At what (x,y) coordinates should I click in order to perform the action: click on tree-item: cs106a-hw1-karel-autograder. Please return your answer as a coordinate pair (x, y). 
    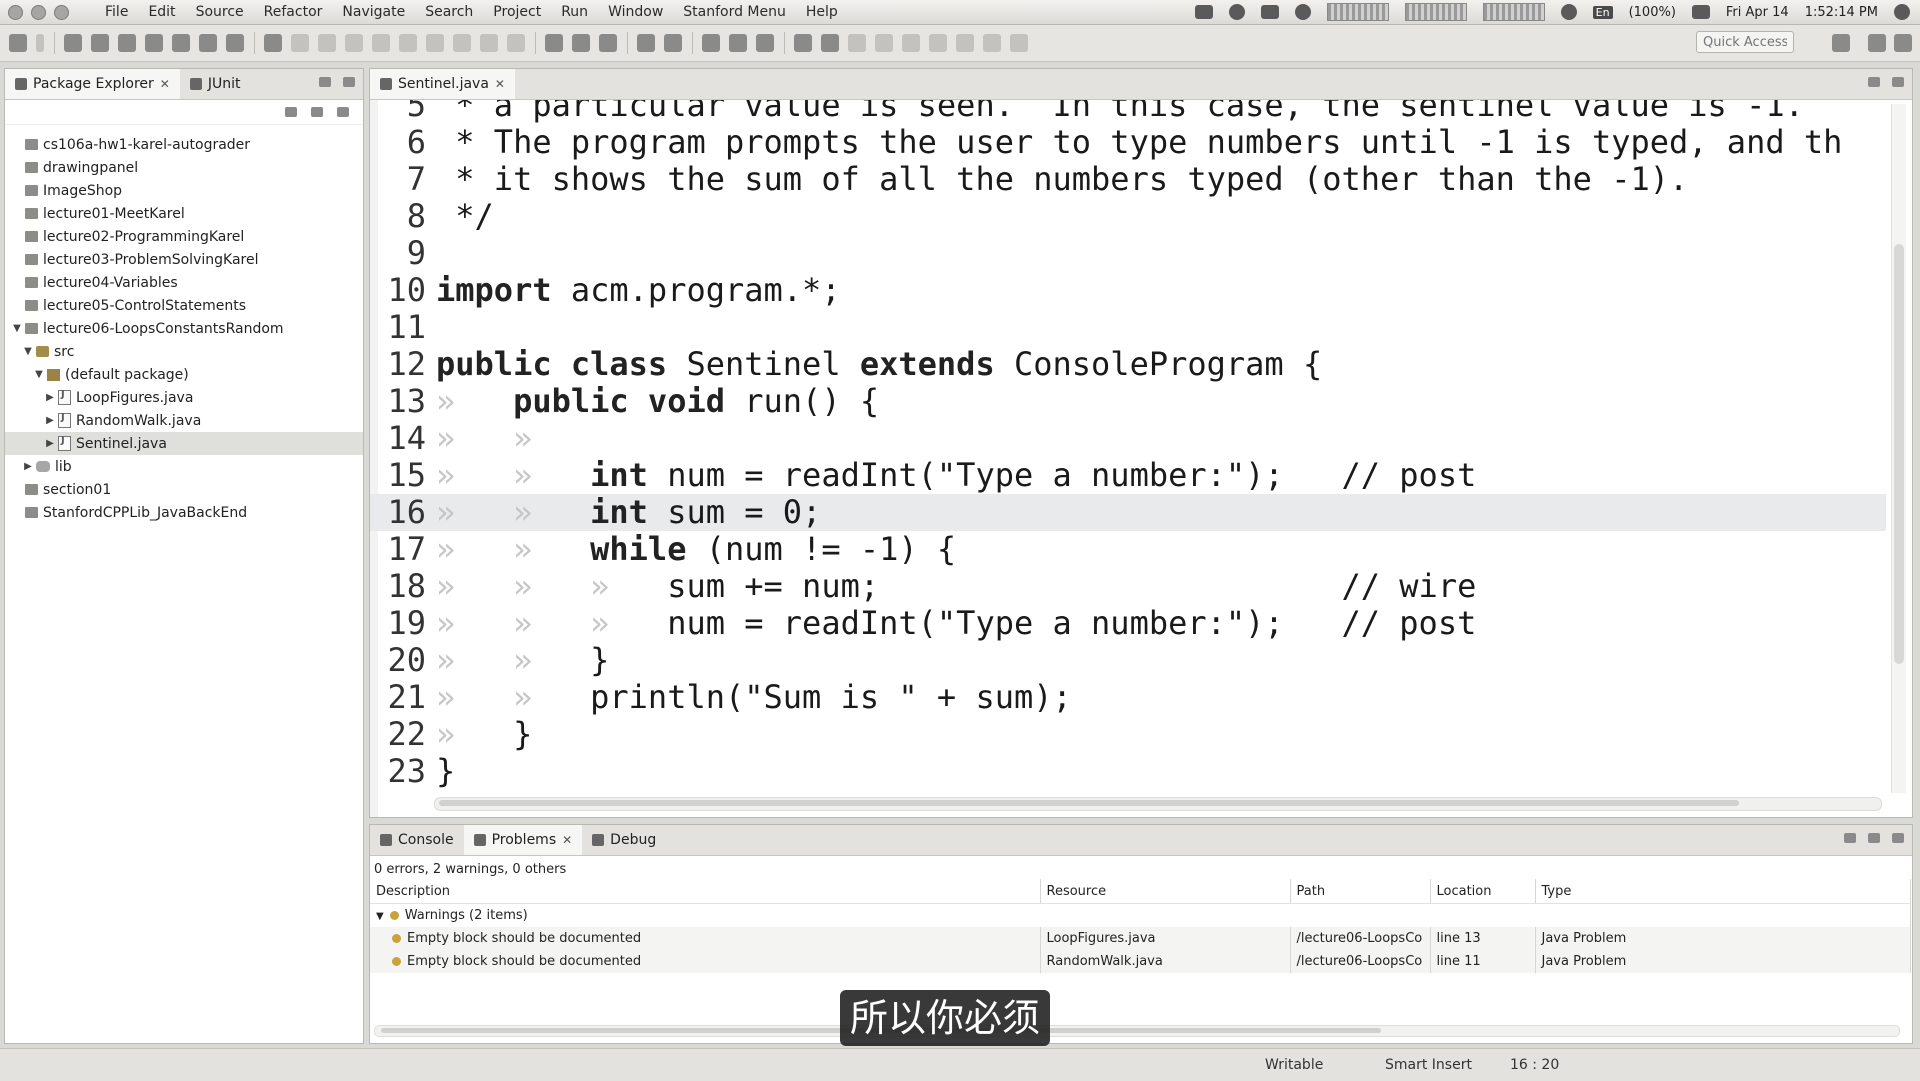
    Looking at the image, I should click on (184, 144).